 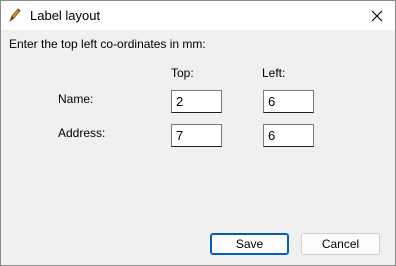 I want to click on name-left-field, so click(x=288, y=101).